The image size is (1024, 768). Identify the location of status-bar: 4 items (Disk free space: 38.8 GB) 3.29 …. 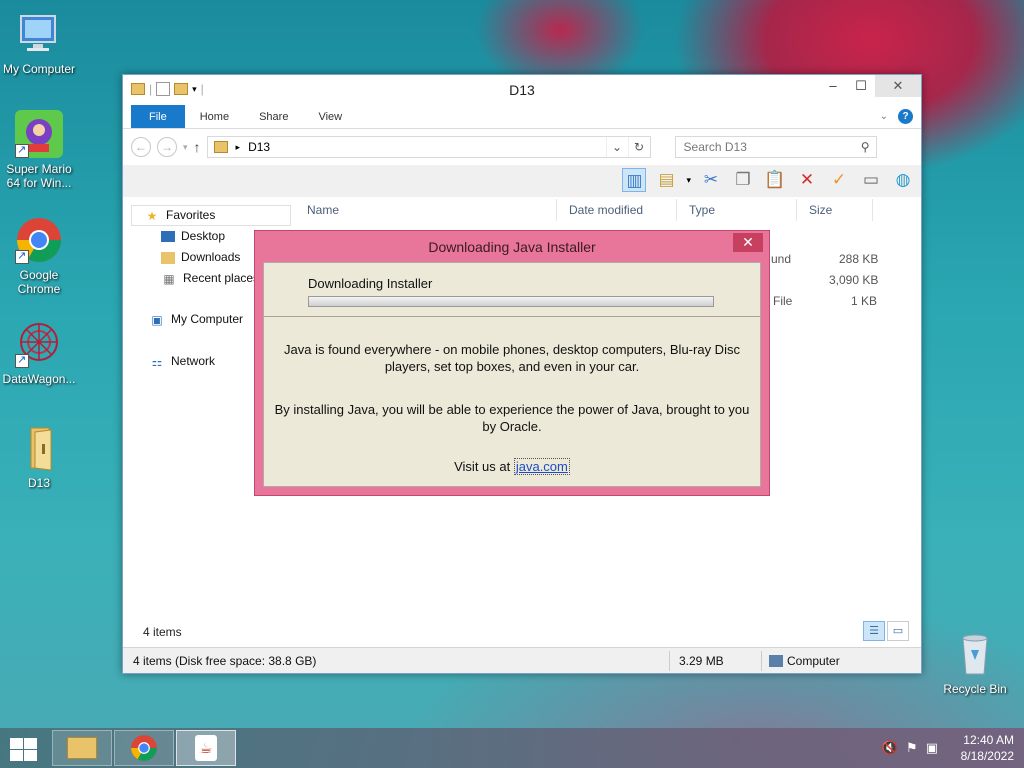
(522, 660).